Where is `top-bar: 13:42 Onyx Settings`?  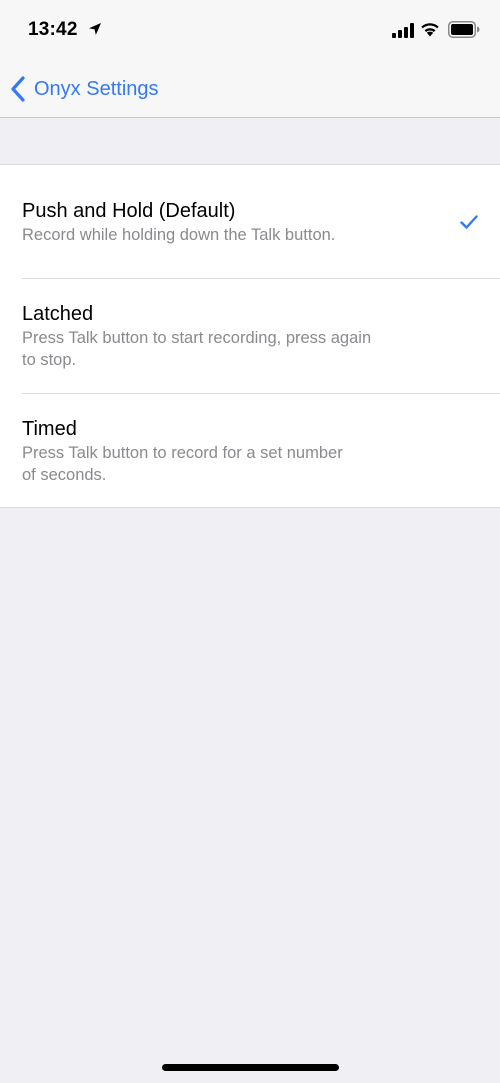 top-bar: 13:42 Onyx Settings is located at coordinates (250, 59).